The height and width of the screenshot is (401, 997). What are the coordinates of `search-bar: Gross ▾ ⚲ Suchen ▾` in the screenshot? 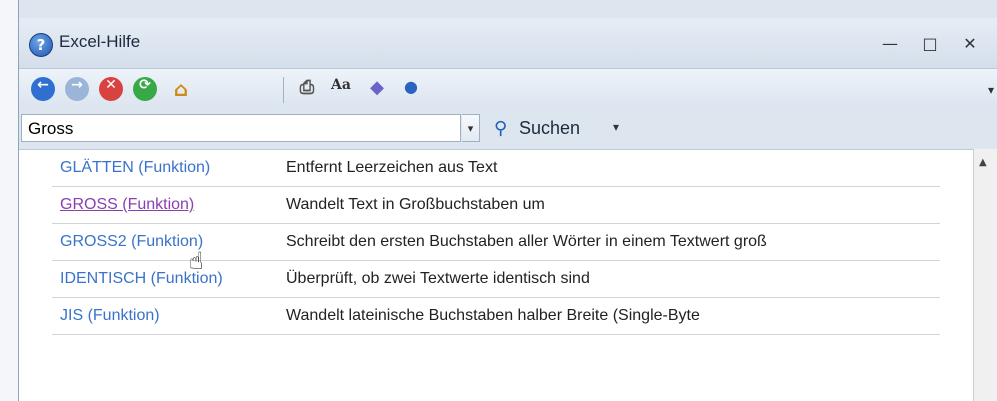 It's located at (508, 129).